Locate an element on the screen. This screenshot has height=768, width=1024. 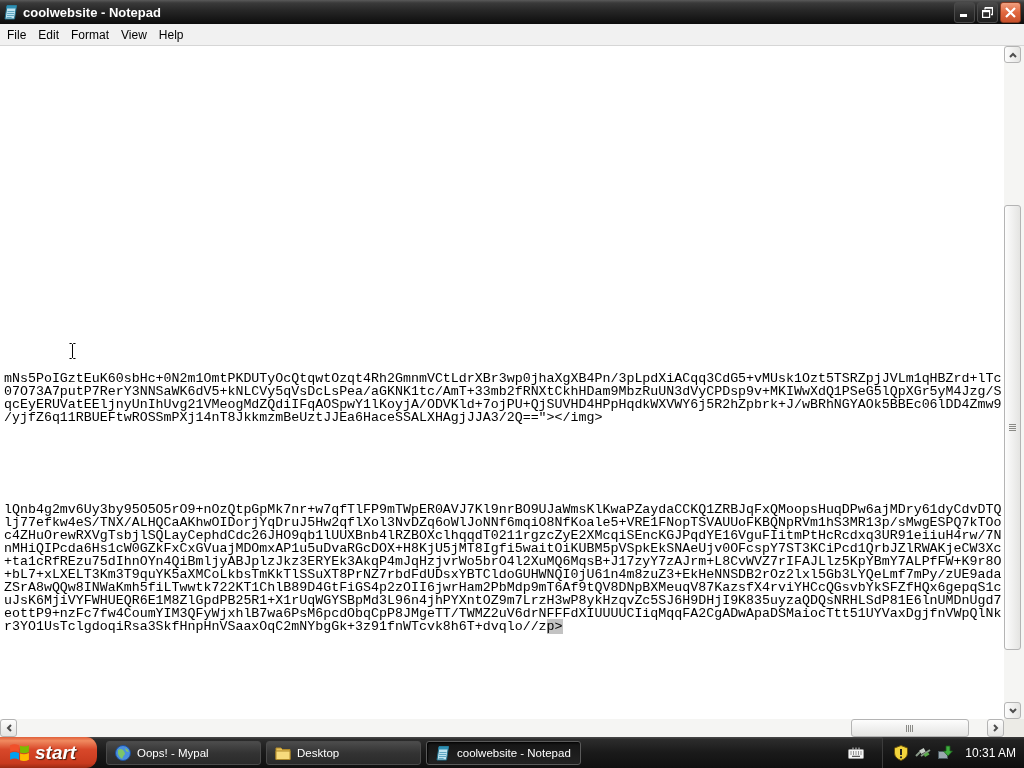
horizontal-scrollbar is located at coordinates (502, 728).